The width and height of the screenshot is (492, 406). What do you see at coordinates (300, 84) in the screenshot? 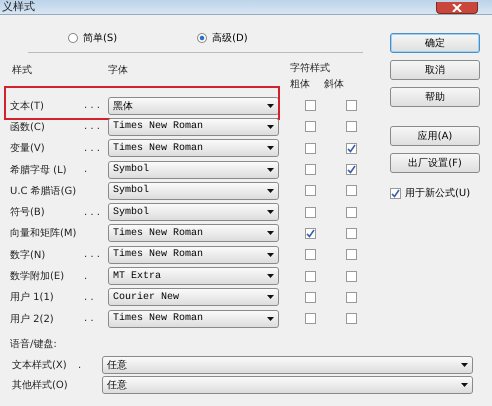
I see `column-header: 粗体` at bounding box center [300, 84].